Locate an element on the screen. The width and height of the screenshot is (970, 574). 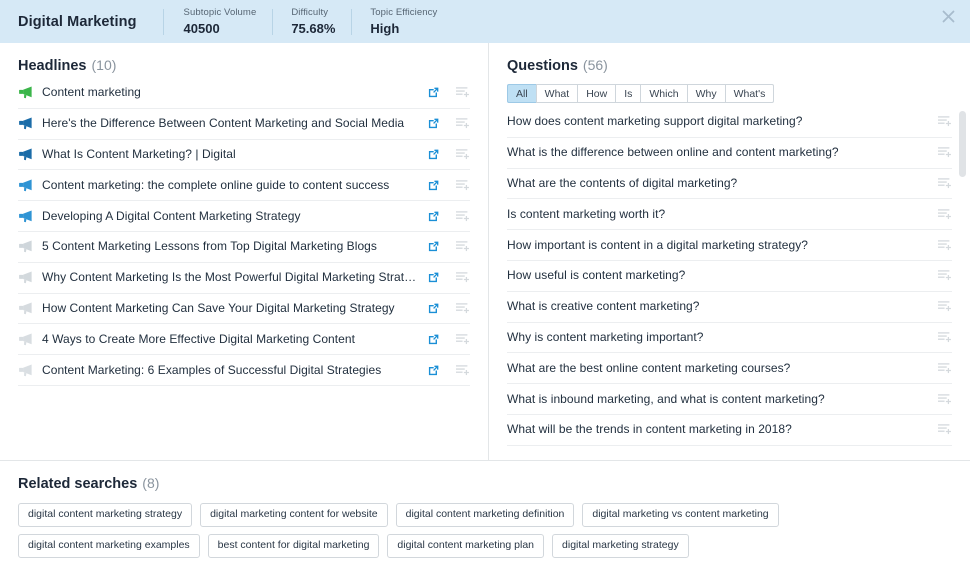
close-button is located at coordinates (948, 16).